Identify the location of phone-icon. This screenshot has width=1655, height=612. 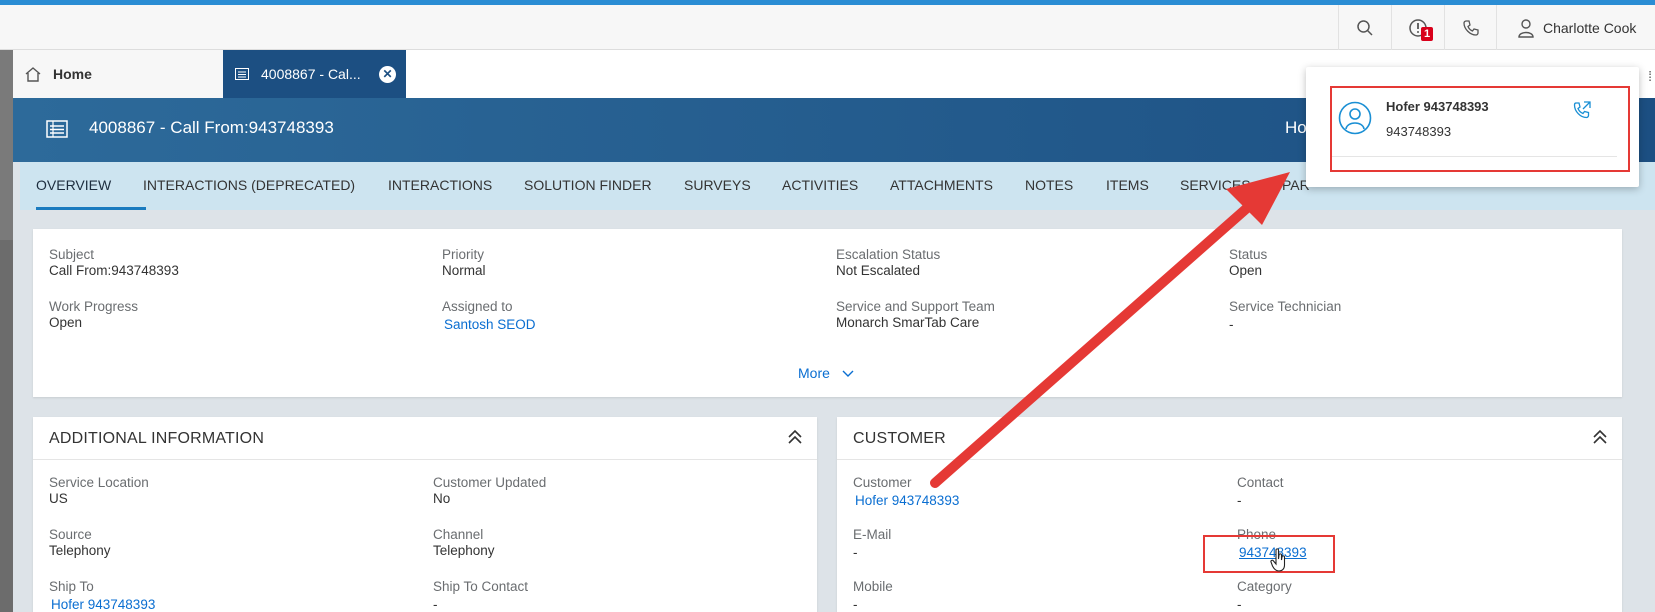
(1470, 27).